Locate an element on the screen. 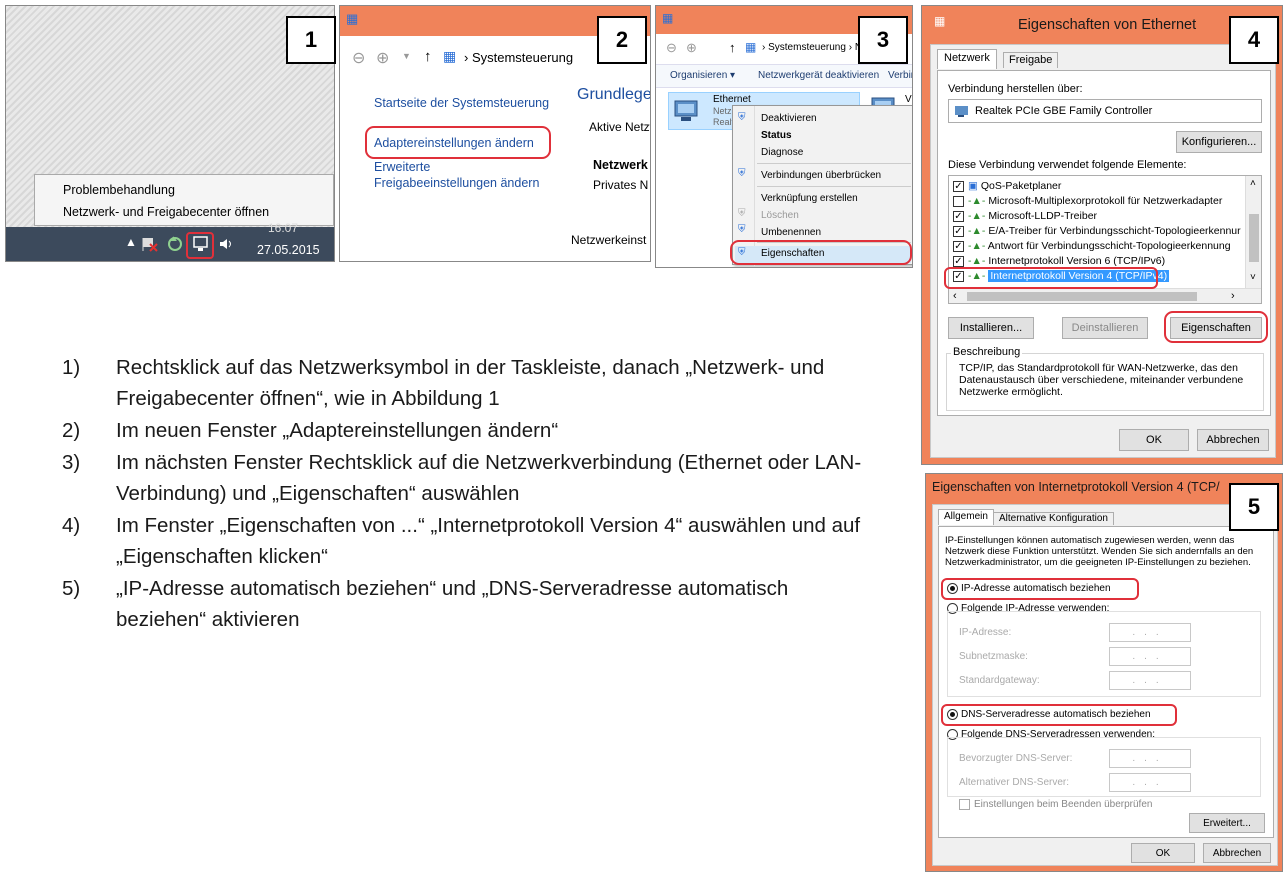  speaker-icon is located at coordinates (226, 244).